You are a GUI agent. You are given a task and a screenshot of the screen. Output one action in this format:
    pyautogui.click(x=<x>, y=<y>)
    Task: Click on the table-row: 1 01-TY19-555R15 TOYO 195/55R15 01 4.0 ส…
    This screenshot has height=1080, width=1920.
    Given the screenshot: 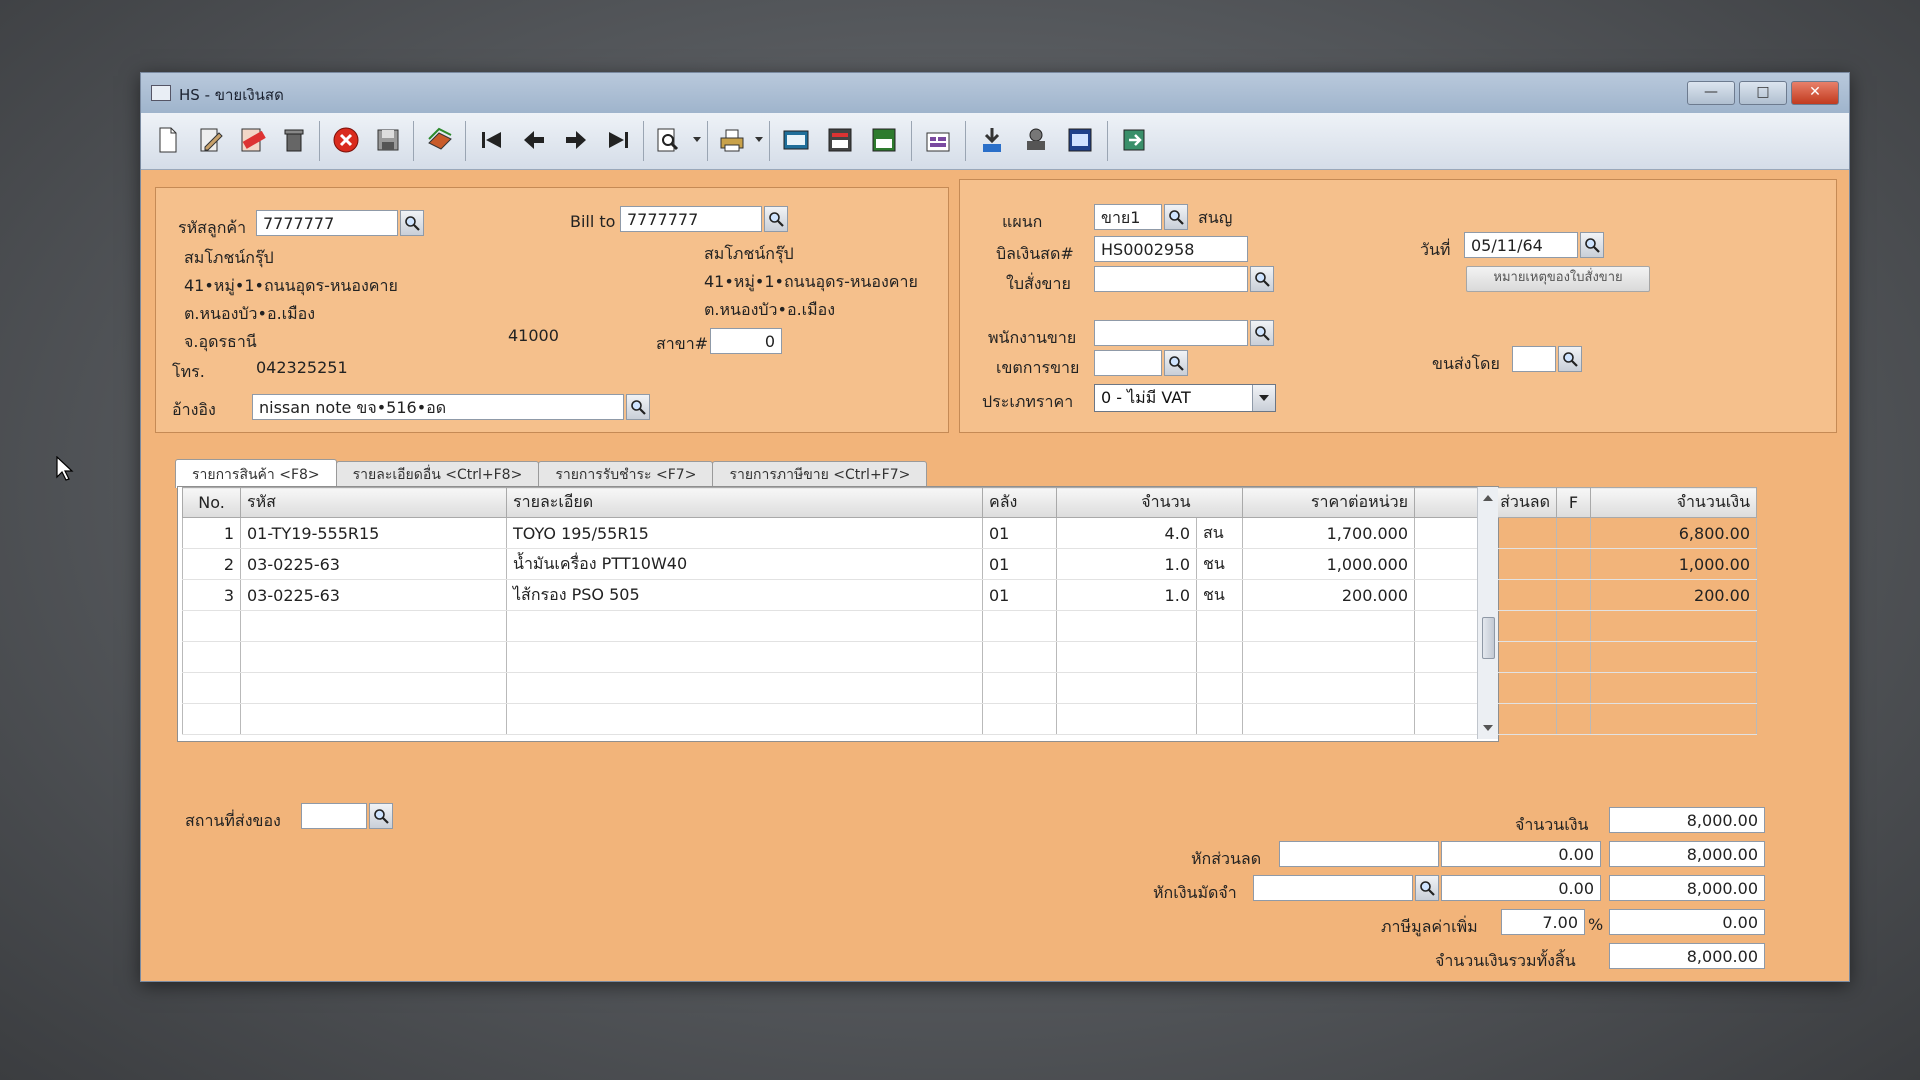 What is the action you would take?
    pyautogui.click(x=969, y=533)
    